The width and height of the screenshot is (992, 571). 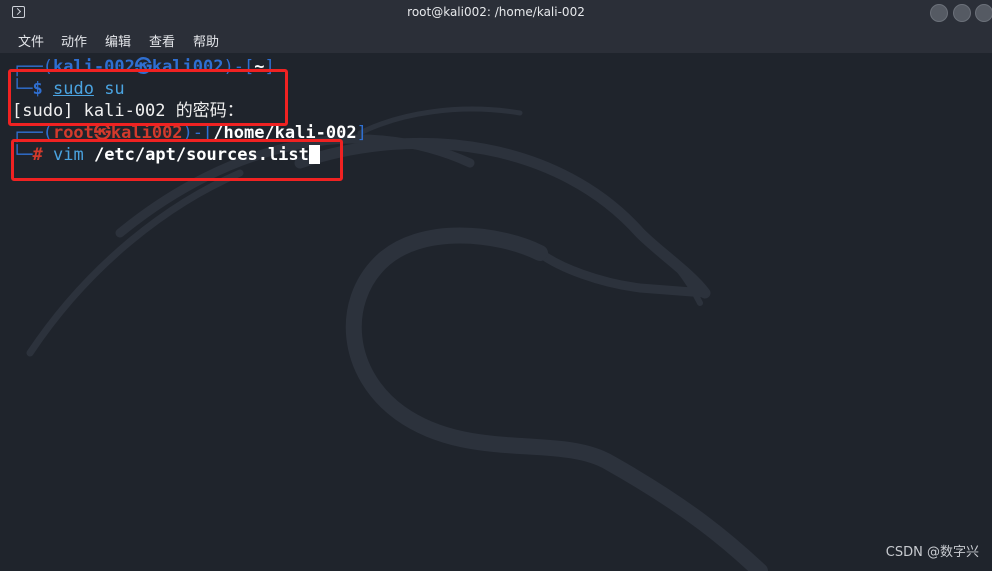 What do you see at coordinates (74, 40) in the screenshot?
I see `menu-action: 动作` at bounding box center [74, 40].